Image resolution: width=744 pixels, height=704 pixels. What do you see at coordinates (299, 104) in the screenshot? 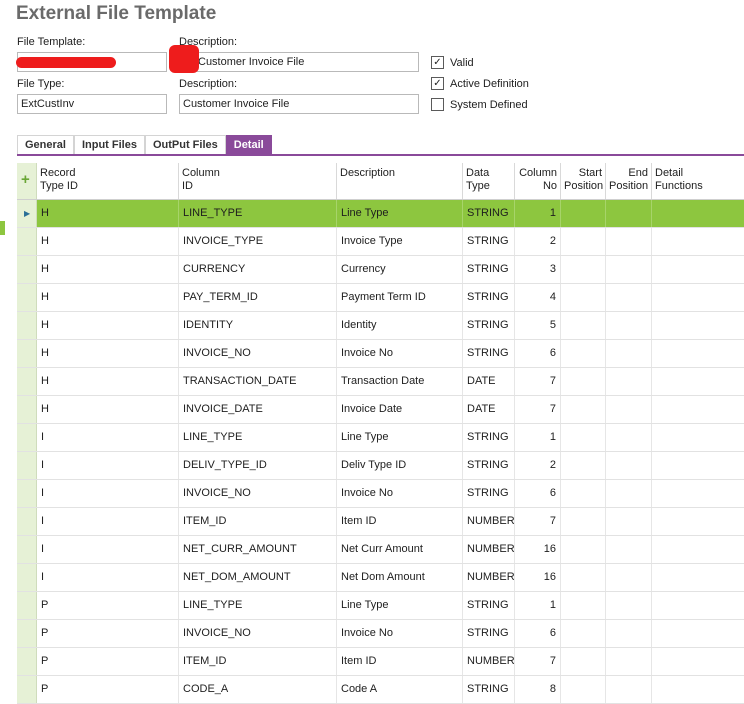
I see `description-field-2: Customer Invoice File` at bounding box center [299, 104].